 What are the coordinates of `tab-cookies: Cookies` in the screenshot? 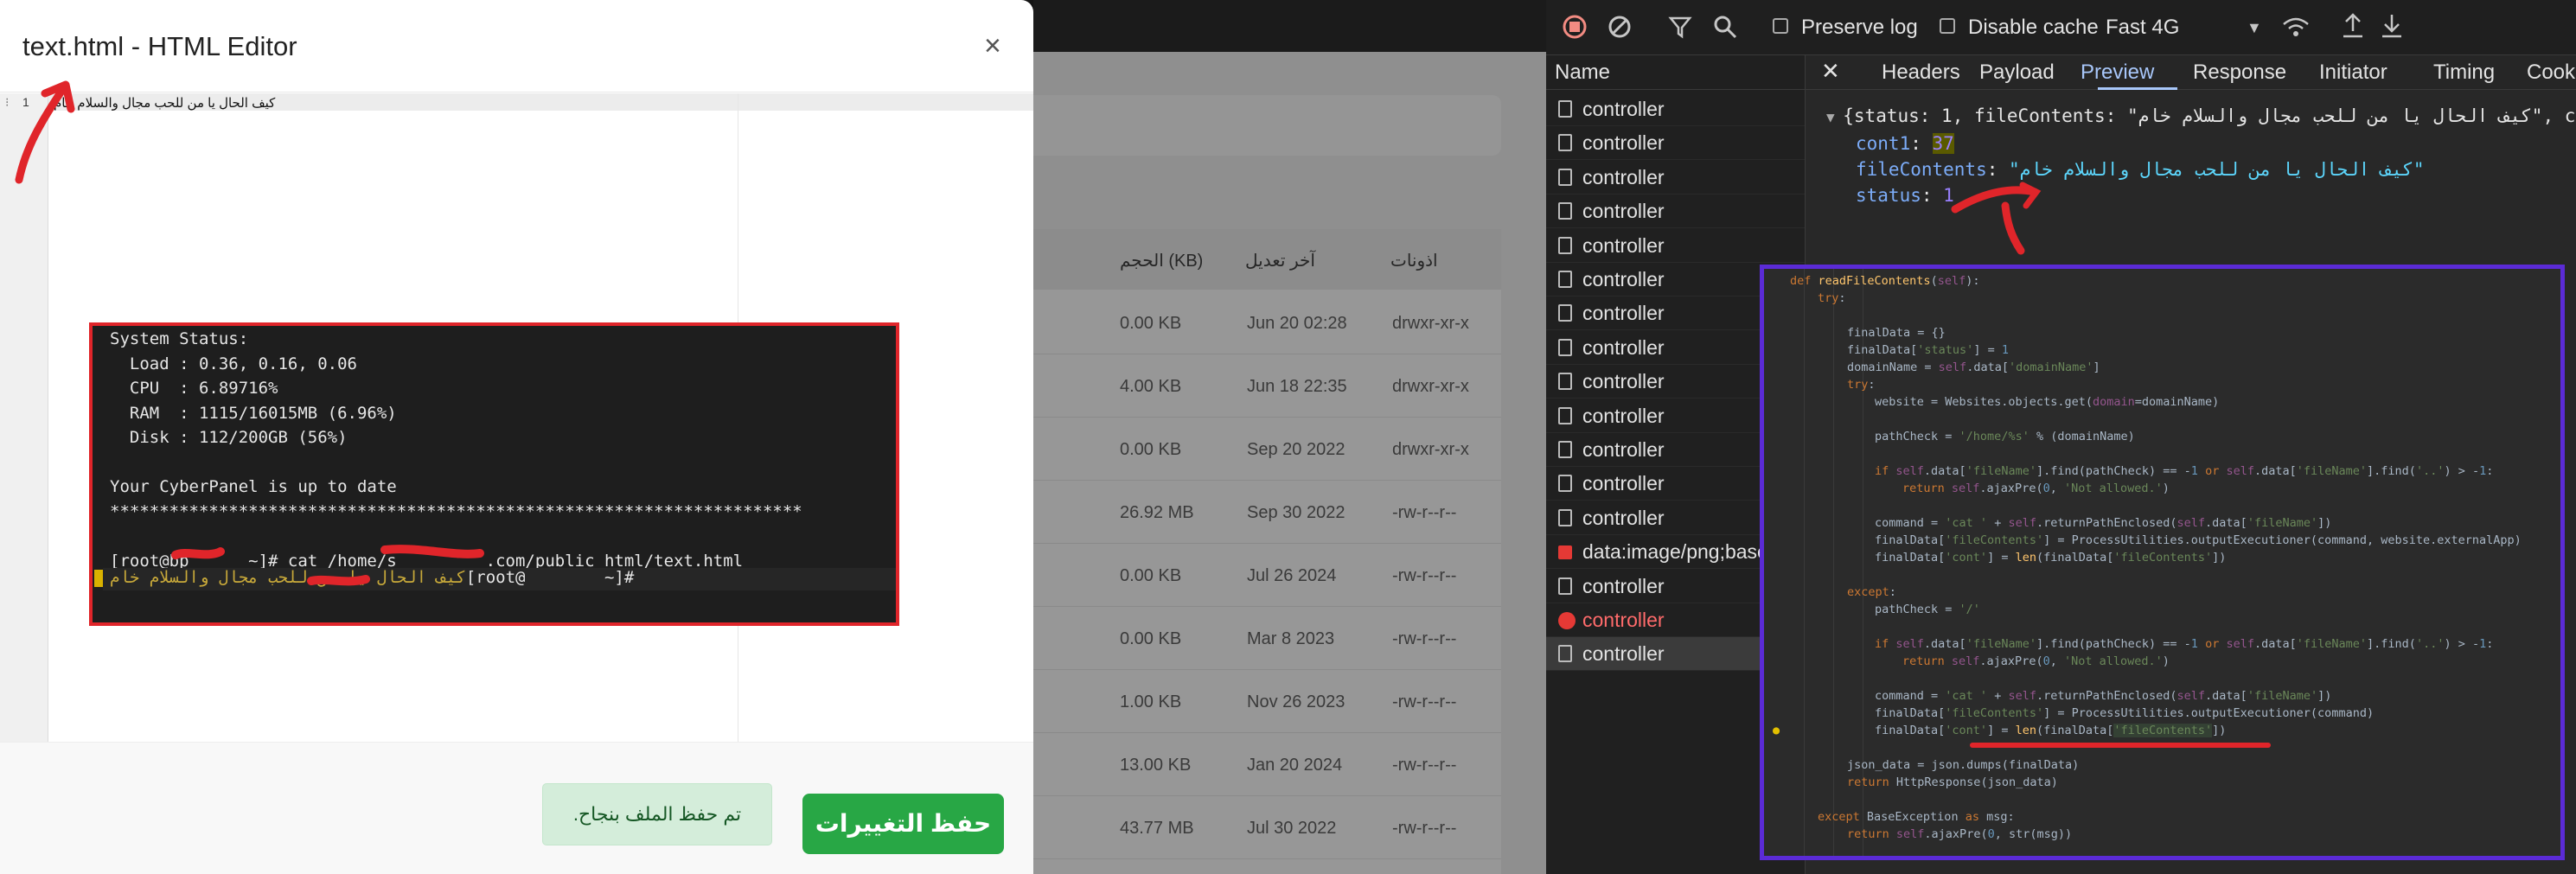 It's located at (2551, 73).